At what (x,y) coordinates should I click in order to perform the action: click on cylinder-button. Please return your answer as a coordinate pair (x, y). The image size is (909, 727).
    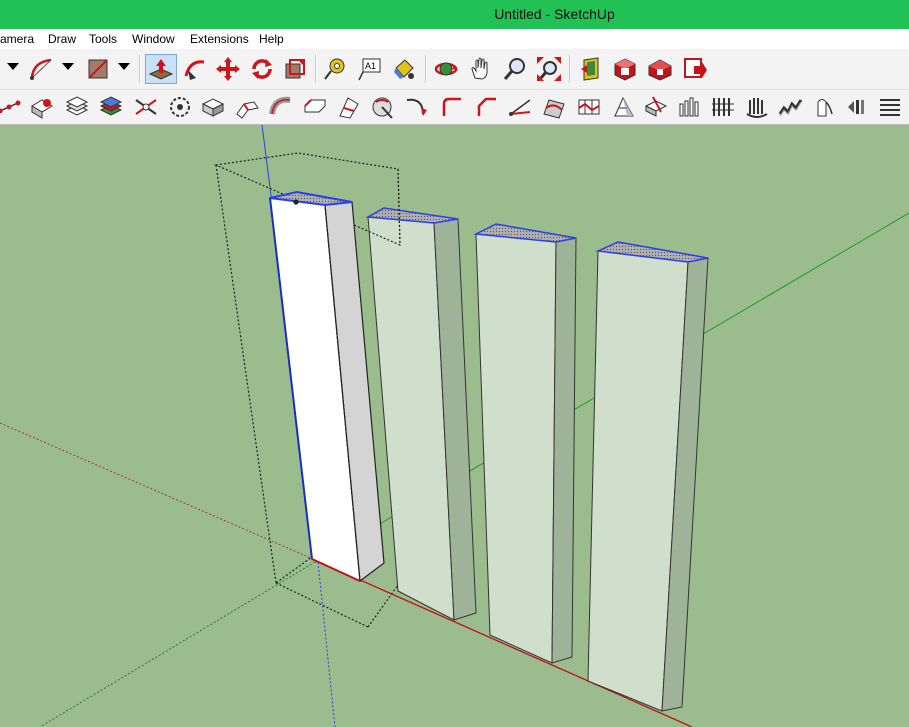
    Looking at the image, I should click on (825, 107).